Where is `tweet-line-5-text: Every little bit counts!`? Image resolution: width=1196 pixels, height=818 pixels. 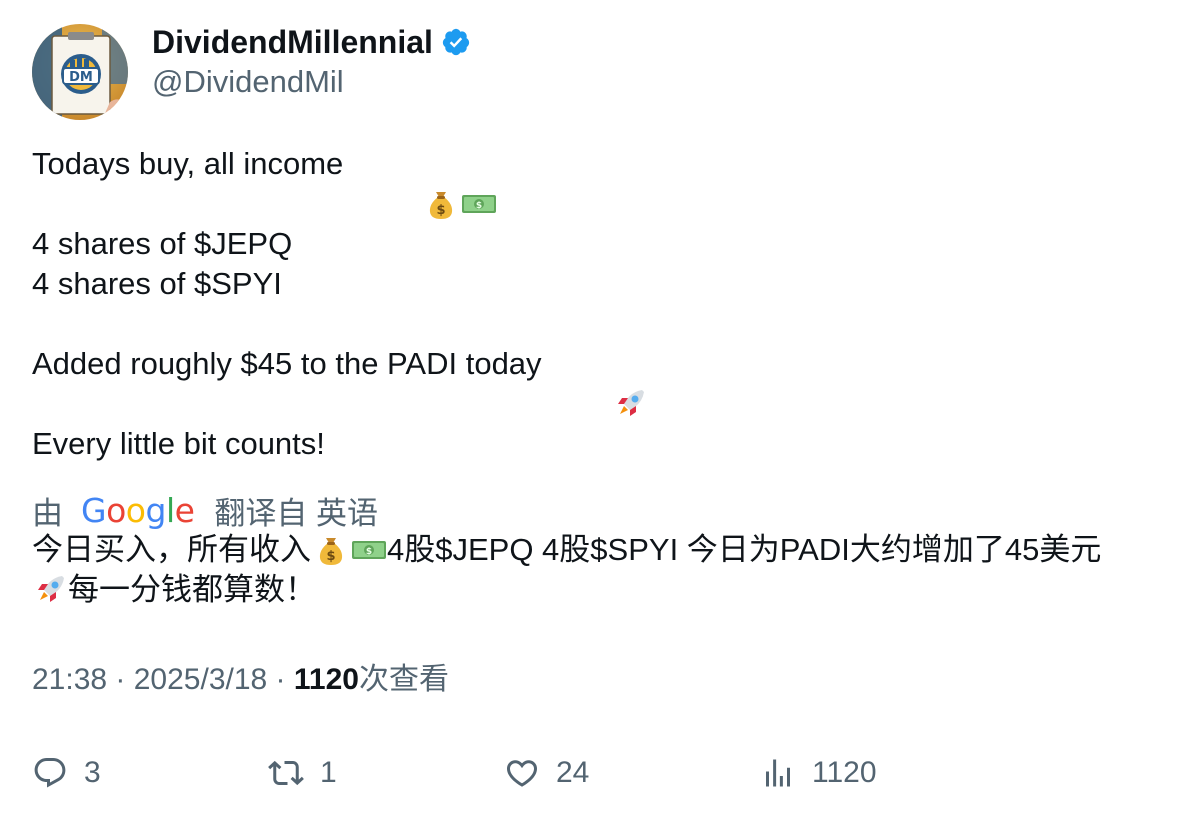 tweet-line-5-text: Every little bit counts! is located at coordinates (178, 443).